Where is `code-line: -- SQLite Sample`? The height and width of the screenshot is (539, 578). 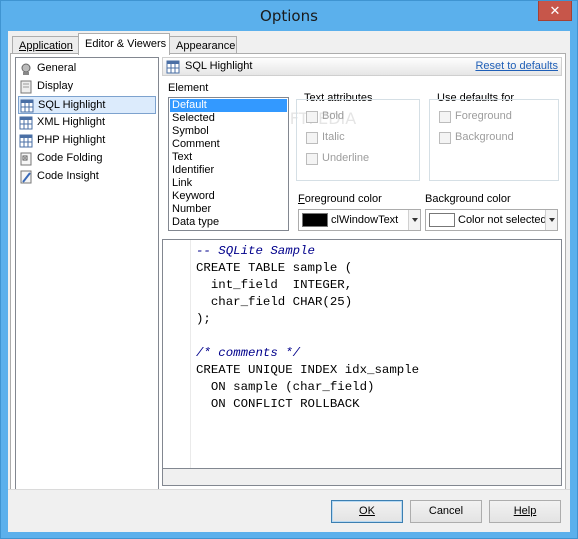 code-line: -- SQLite Sample is located at coordinates (255, 251).